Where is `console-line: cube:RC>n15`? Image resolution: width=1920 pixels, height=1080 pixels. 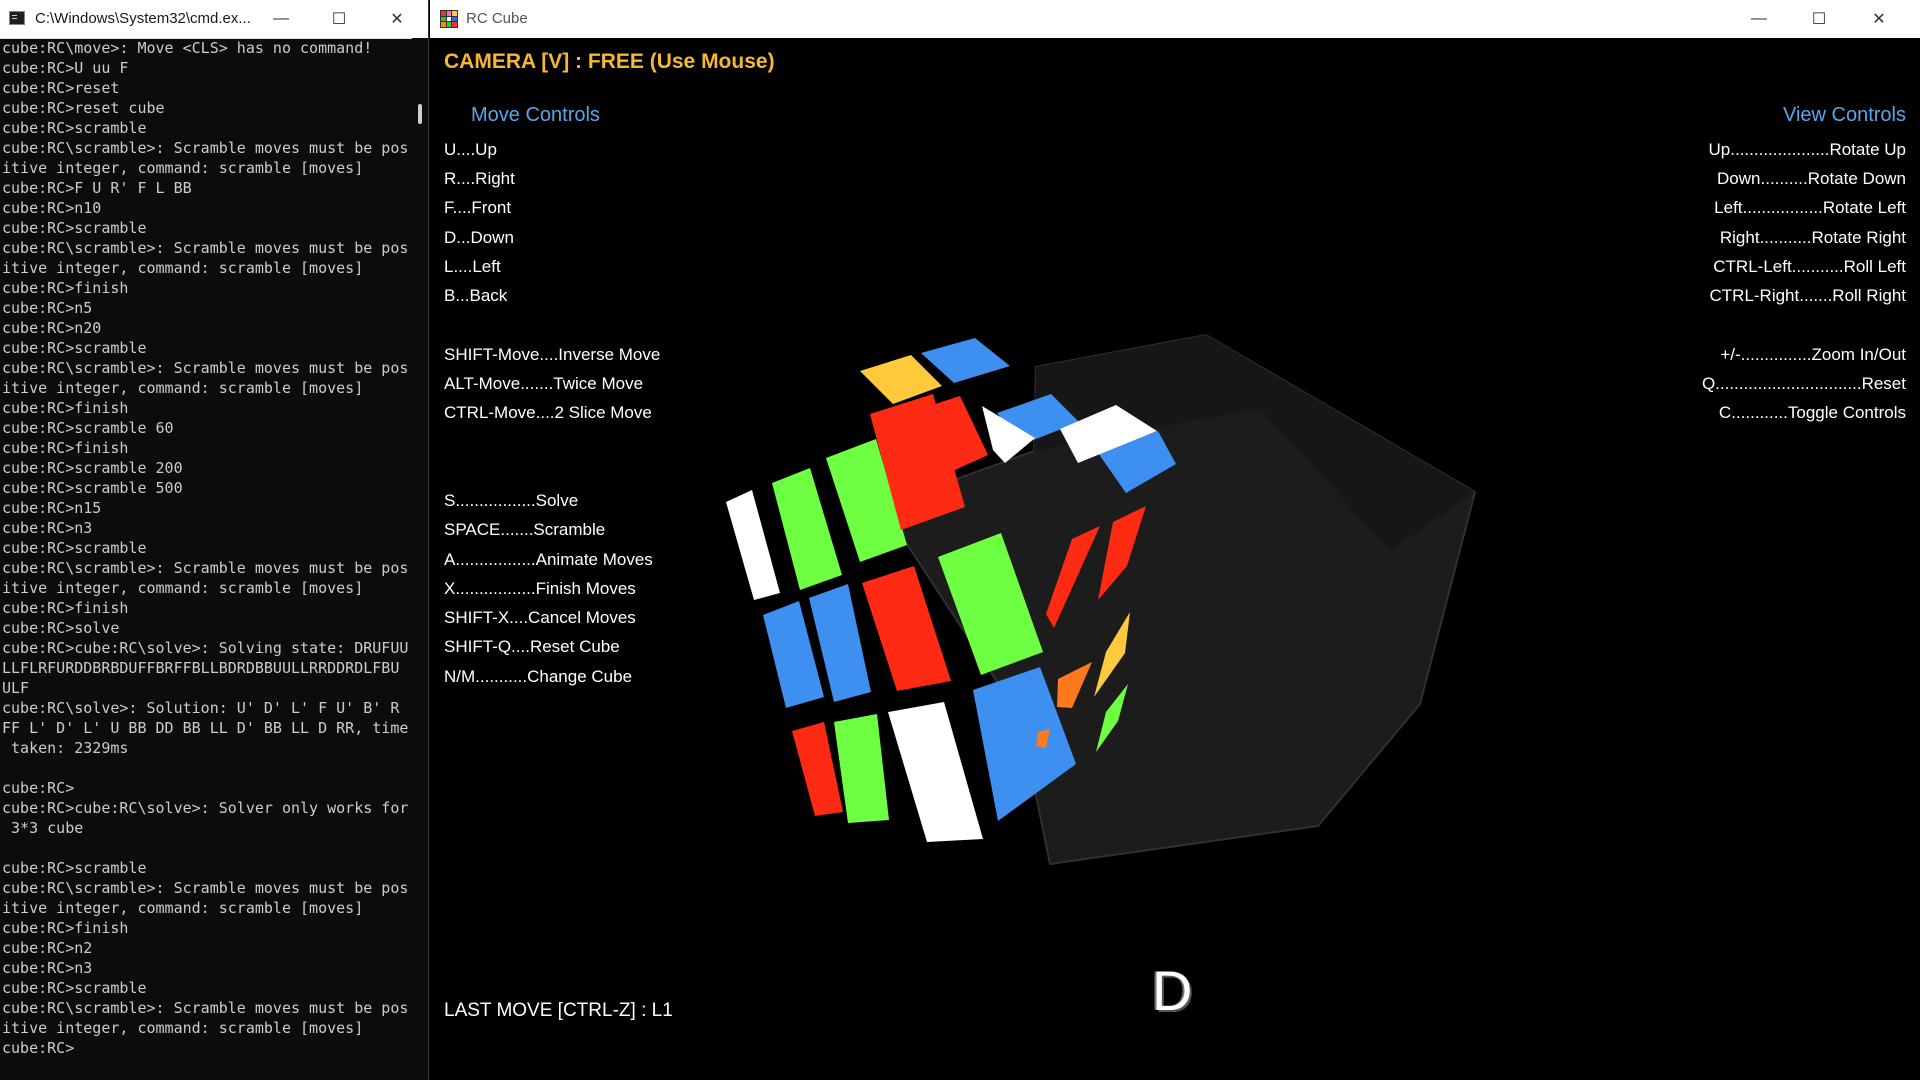
console-line: cube:RC>n15 is located at coordinates (52, 508).